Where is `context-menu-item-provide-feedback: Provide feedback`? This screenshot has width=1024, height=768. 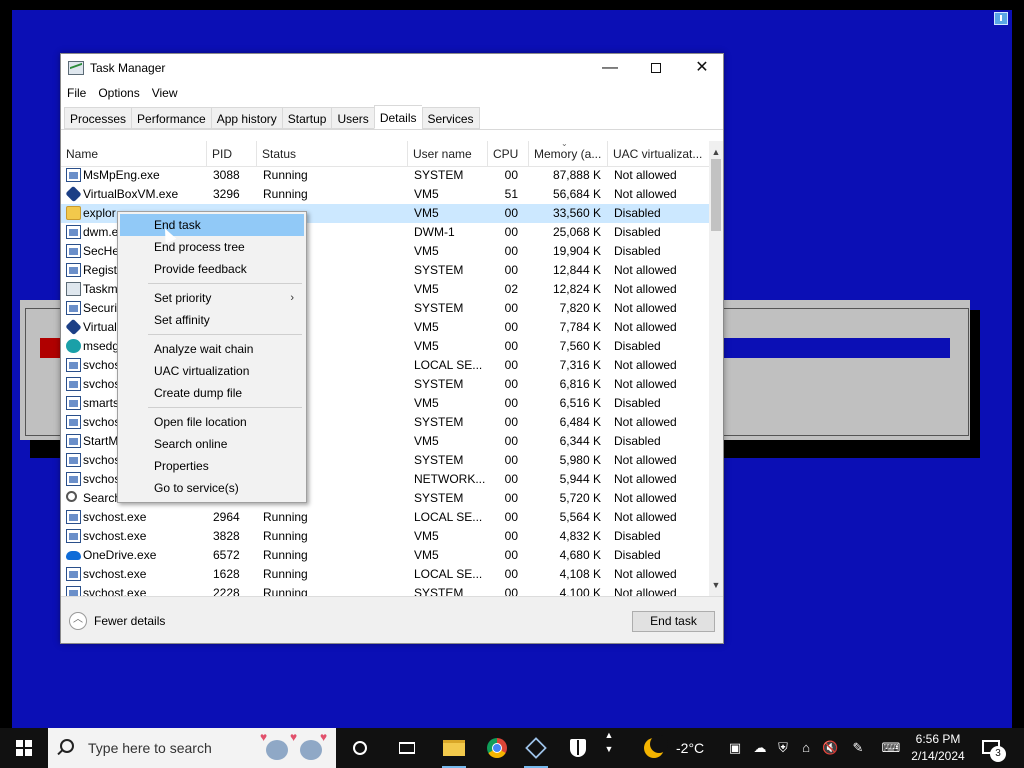 context-menu-item-provide-feedback: Provide feedback is located at coordinates (212, 269).